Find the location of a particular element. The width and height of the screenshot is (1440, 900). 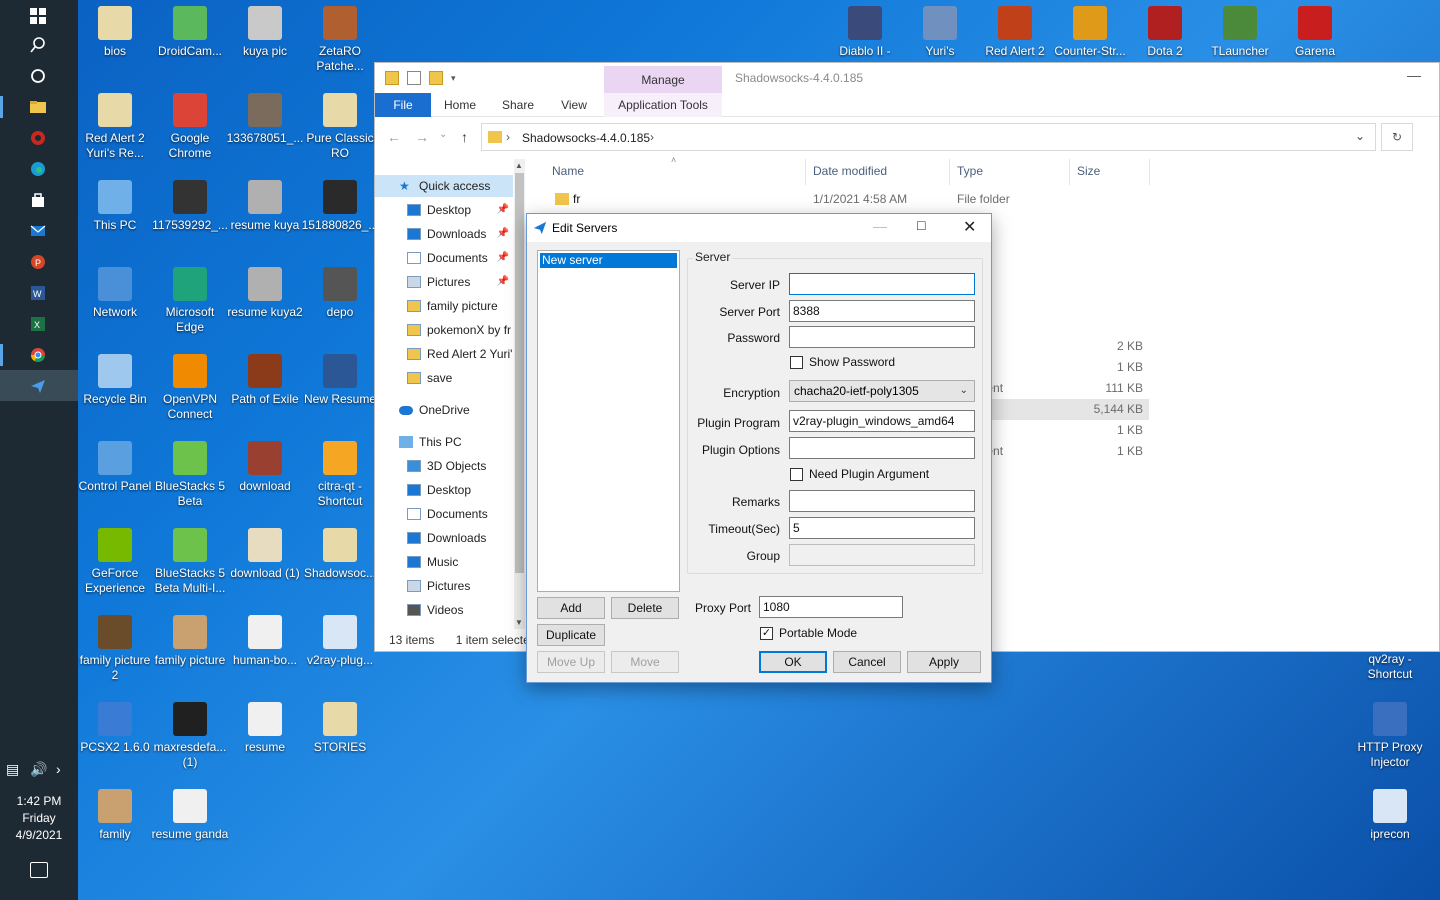

show-password-label: Show Password is located at coordinates (852, 362).